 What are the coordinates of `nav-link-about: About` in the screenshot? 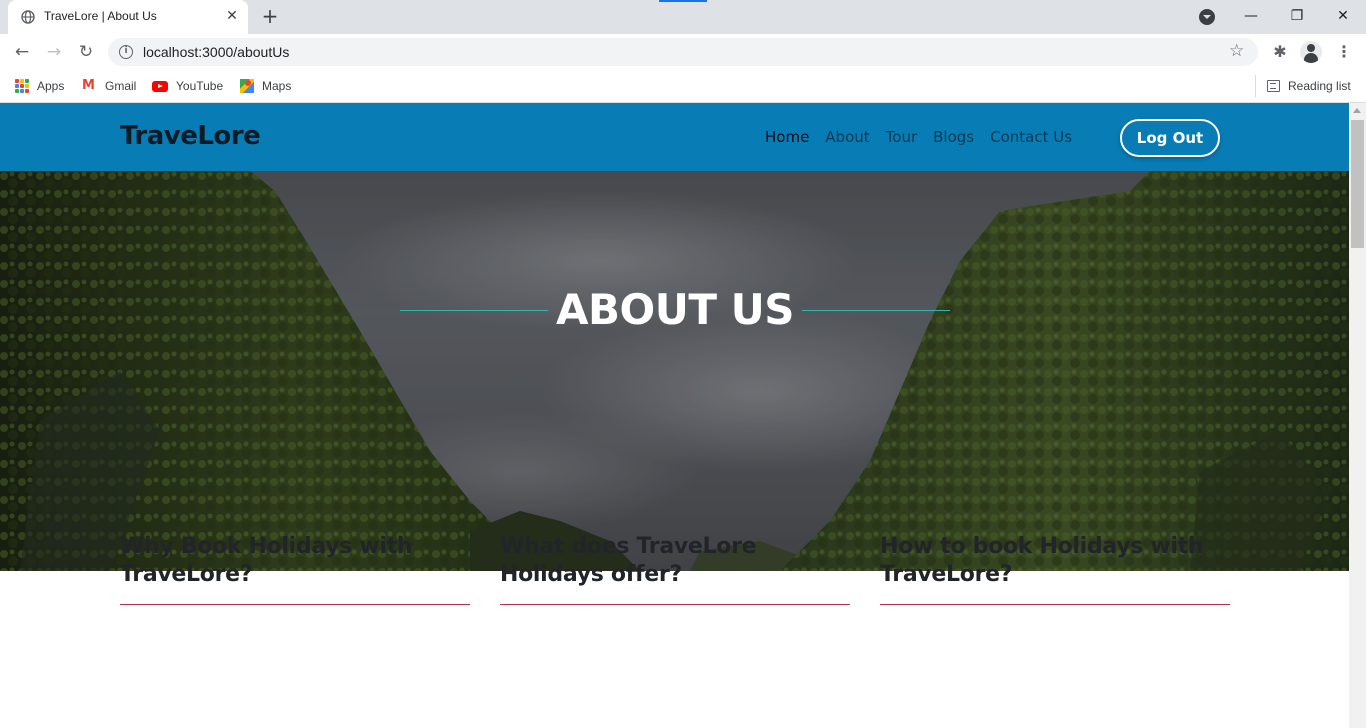 It's located at (847, 137).